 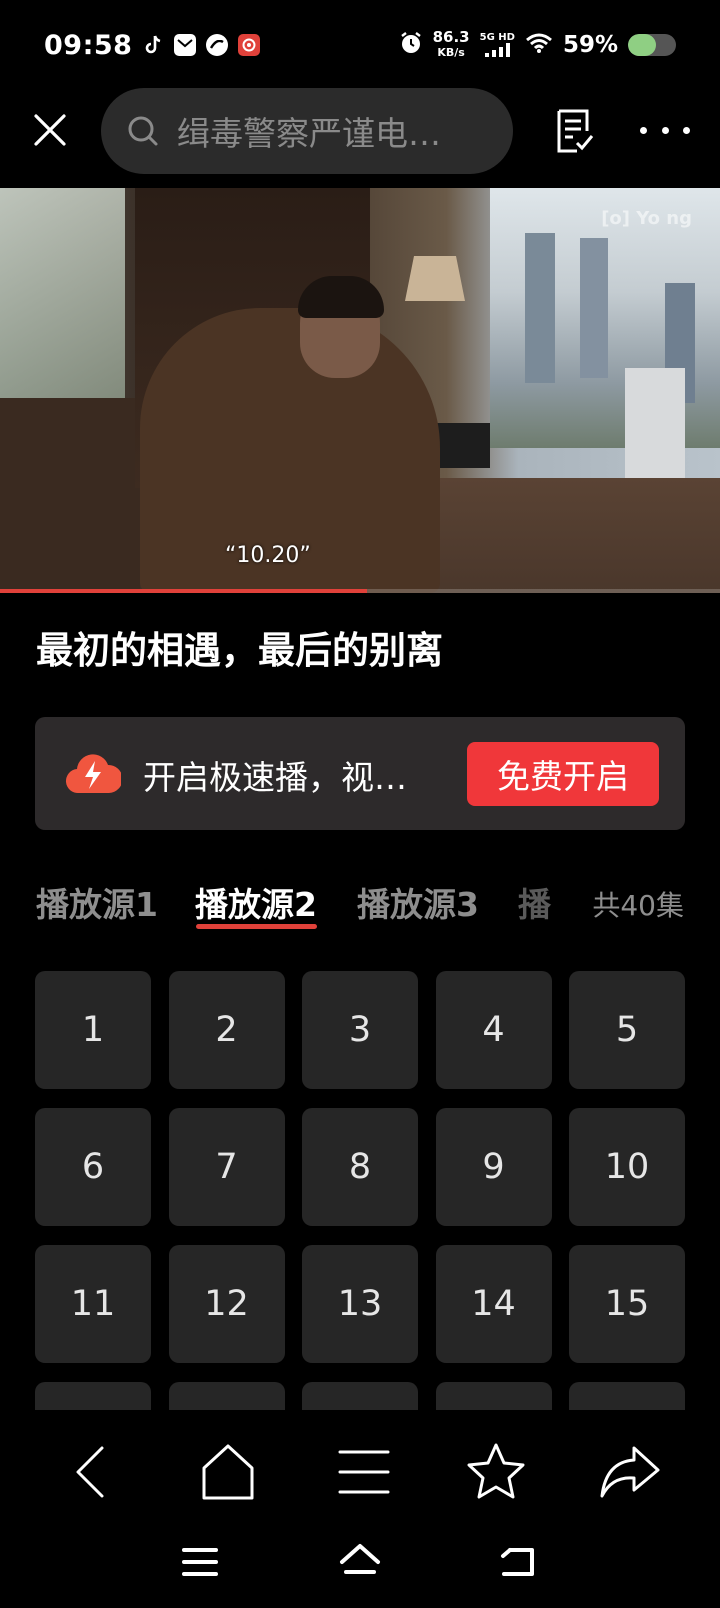 What do you see at coordinates (534, 902) in the screenshot?
I see `tab-source-4: 播` at bounding box center [534, 902].